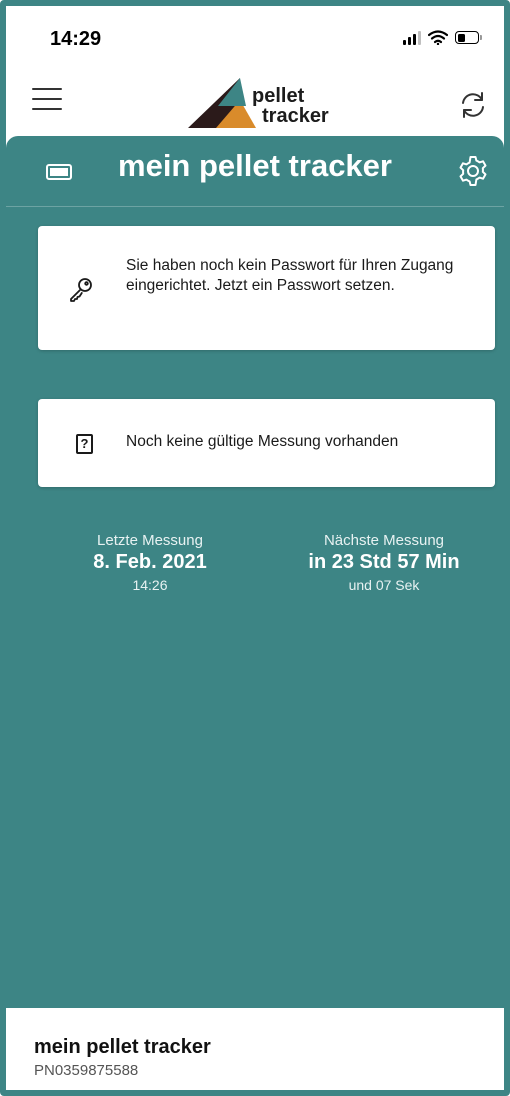  Describe the element at coordinates (468, 37) in the screenshot. I see `battery-status-icon` at that location.